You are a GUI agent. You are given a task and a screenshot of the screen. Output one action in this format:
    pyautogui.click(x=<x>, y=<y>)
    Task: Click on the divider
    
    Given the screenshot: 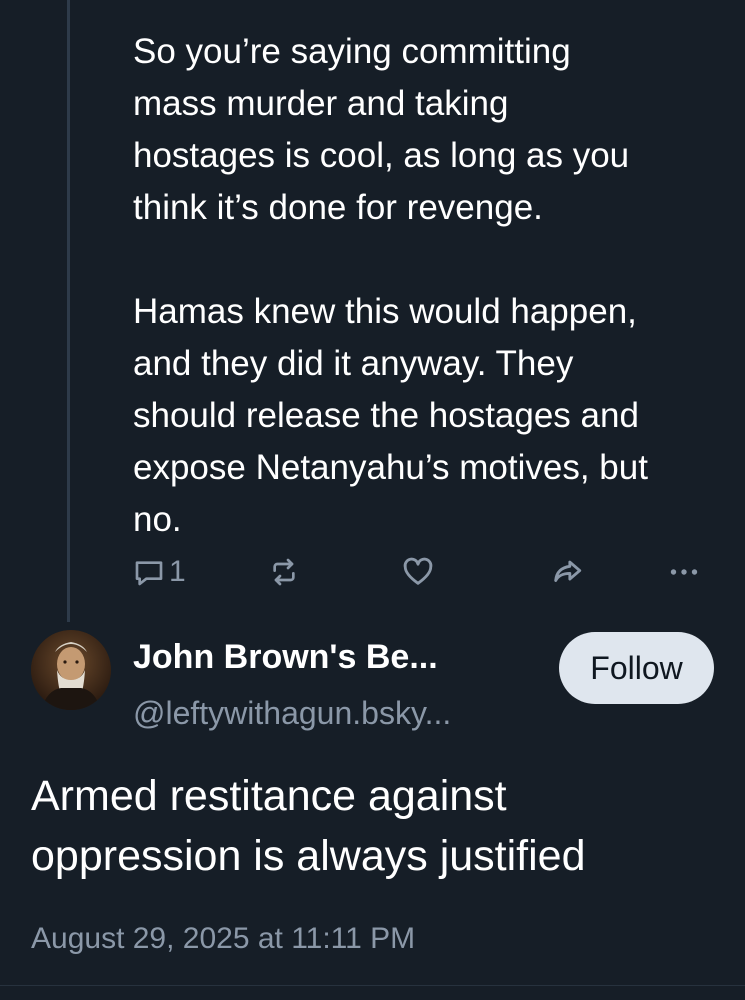 What is the action you would take?
    pyautogui.click(x=372, y=985)
    